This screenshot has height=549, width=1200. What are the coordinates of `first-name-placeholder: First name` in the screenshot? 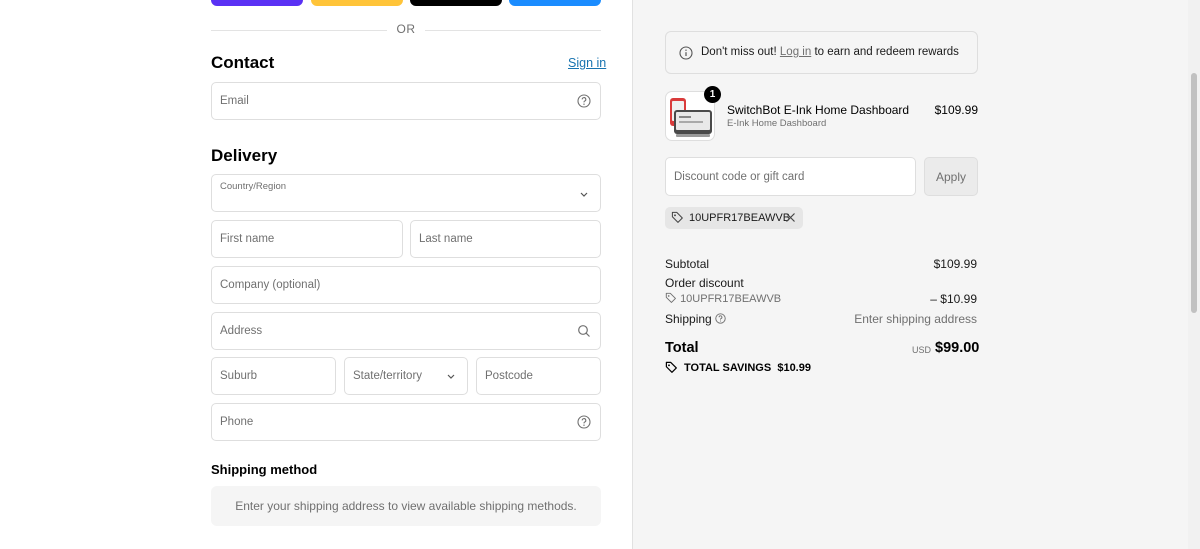 It's located at (247, 239).